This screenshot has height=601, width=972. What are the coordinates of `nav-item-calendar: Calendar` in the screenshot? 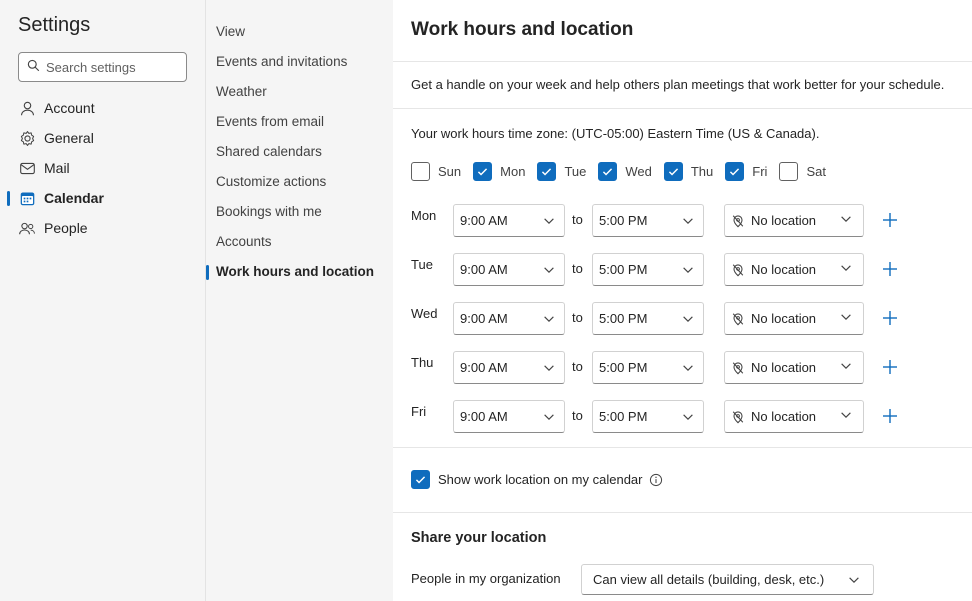 It's located at (61, 198).